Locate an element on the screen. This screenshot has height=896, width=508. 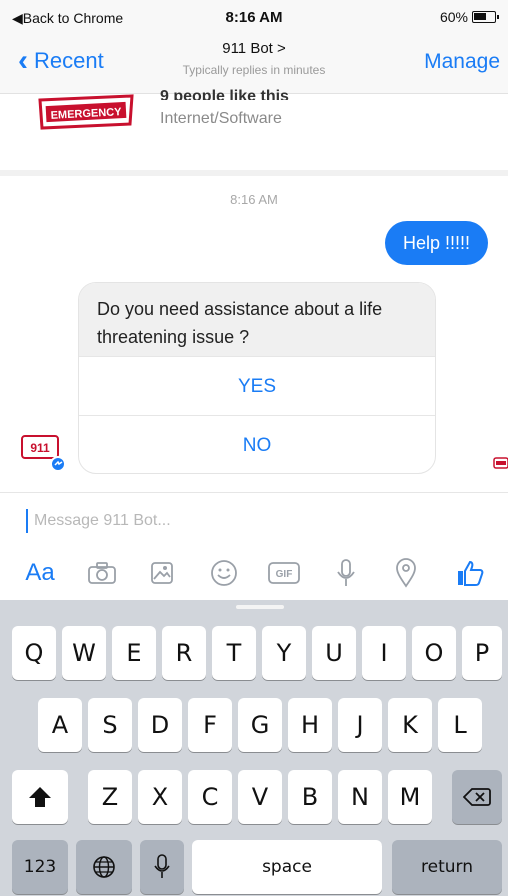
location-icon is located at coordinates (406, 573).